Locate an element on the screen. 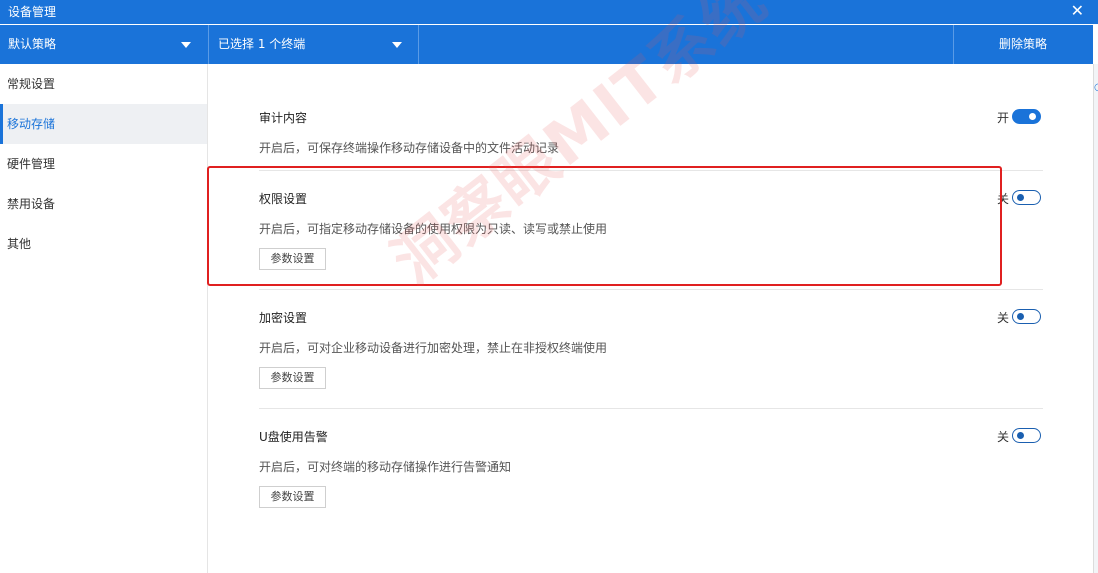 This screenshot has width=1098, height=573. window-titlebar: 设备管理 ✕ is located at coordinates (549, 12).